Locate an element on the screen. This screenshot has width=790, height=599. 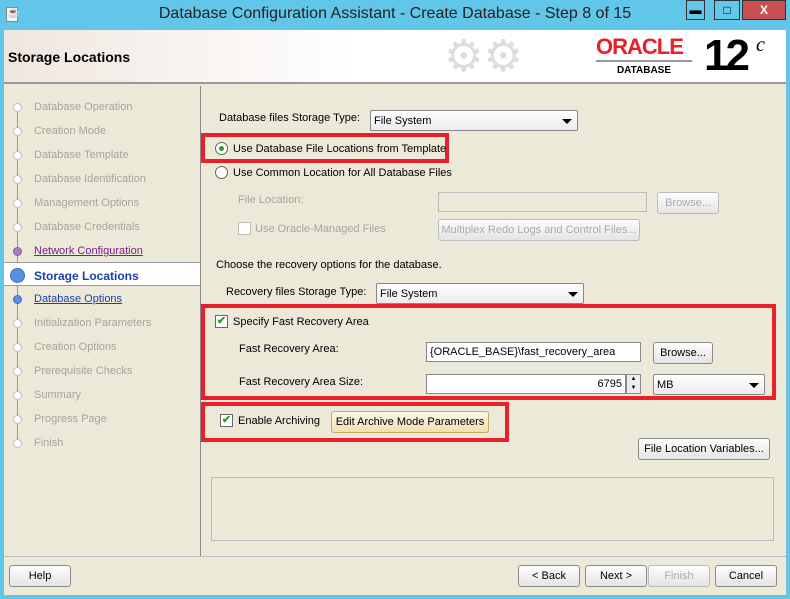
finish-button: Finish is located at coordinates (679, 576).